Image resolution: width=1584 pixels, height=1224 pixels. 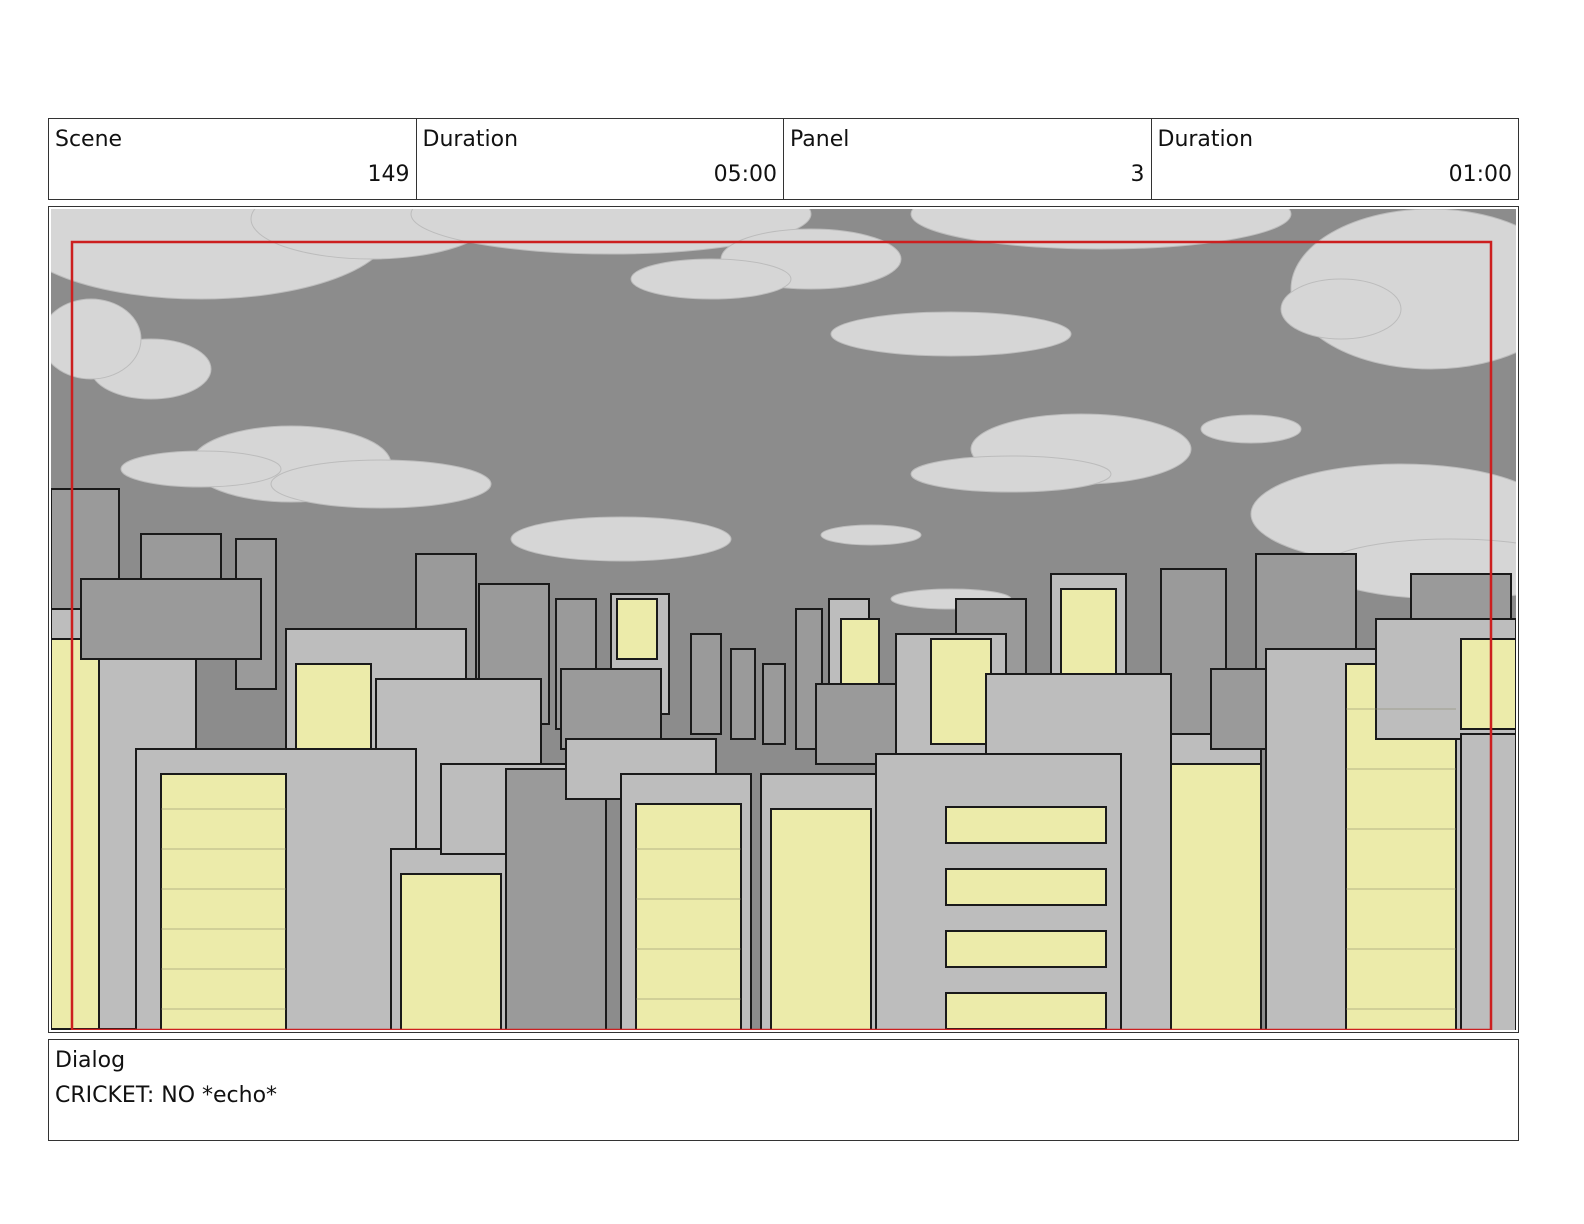 I want to click on scene-duration-cell: Duration 05:00, so click(x=600, y=159).